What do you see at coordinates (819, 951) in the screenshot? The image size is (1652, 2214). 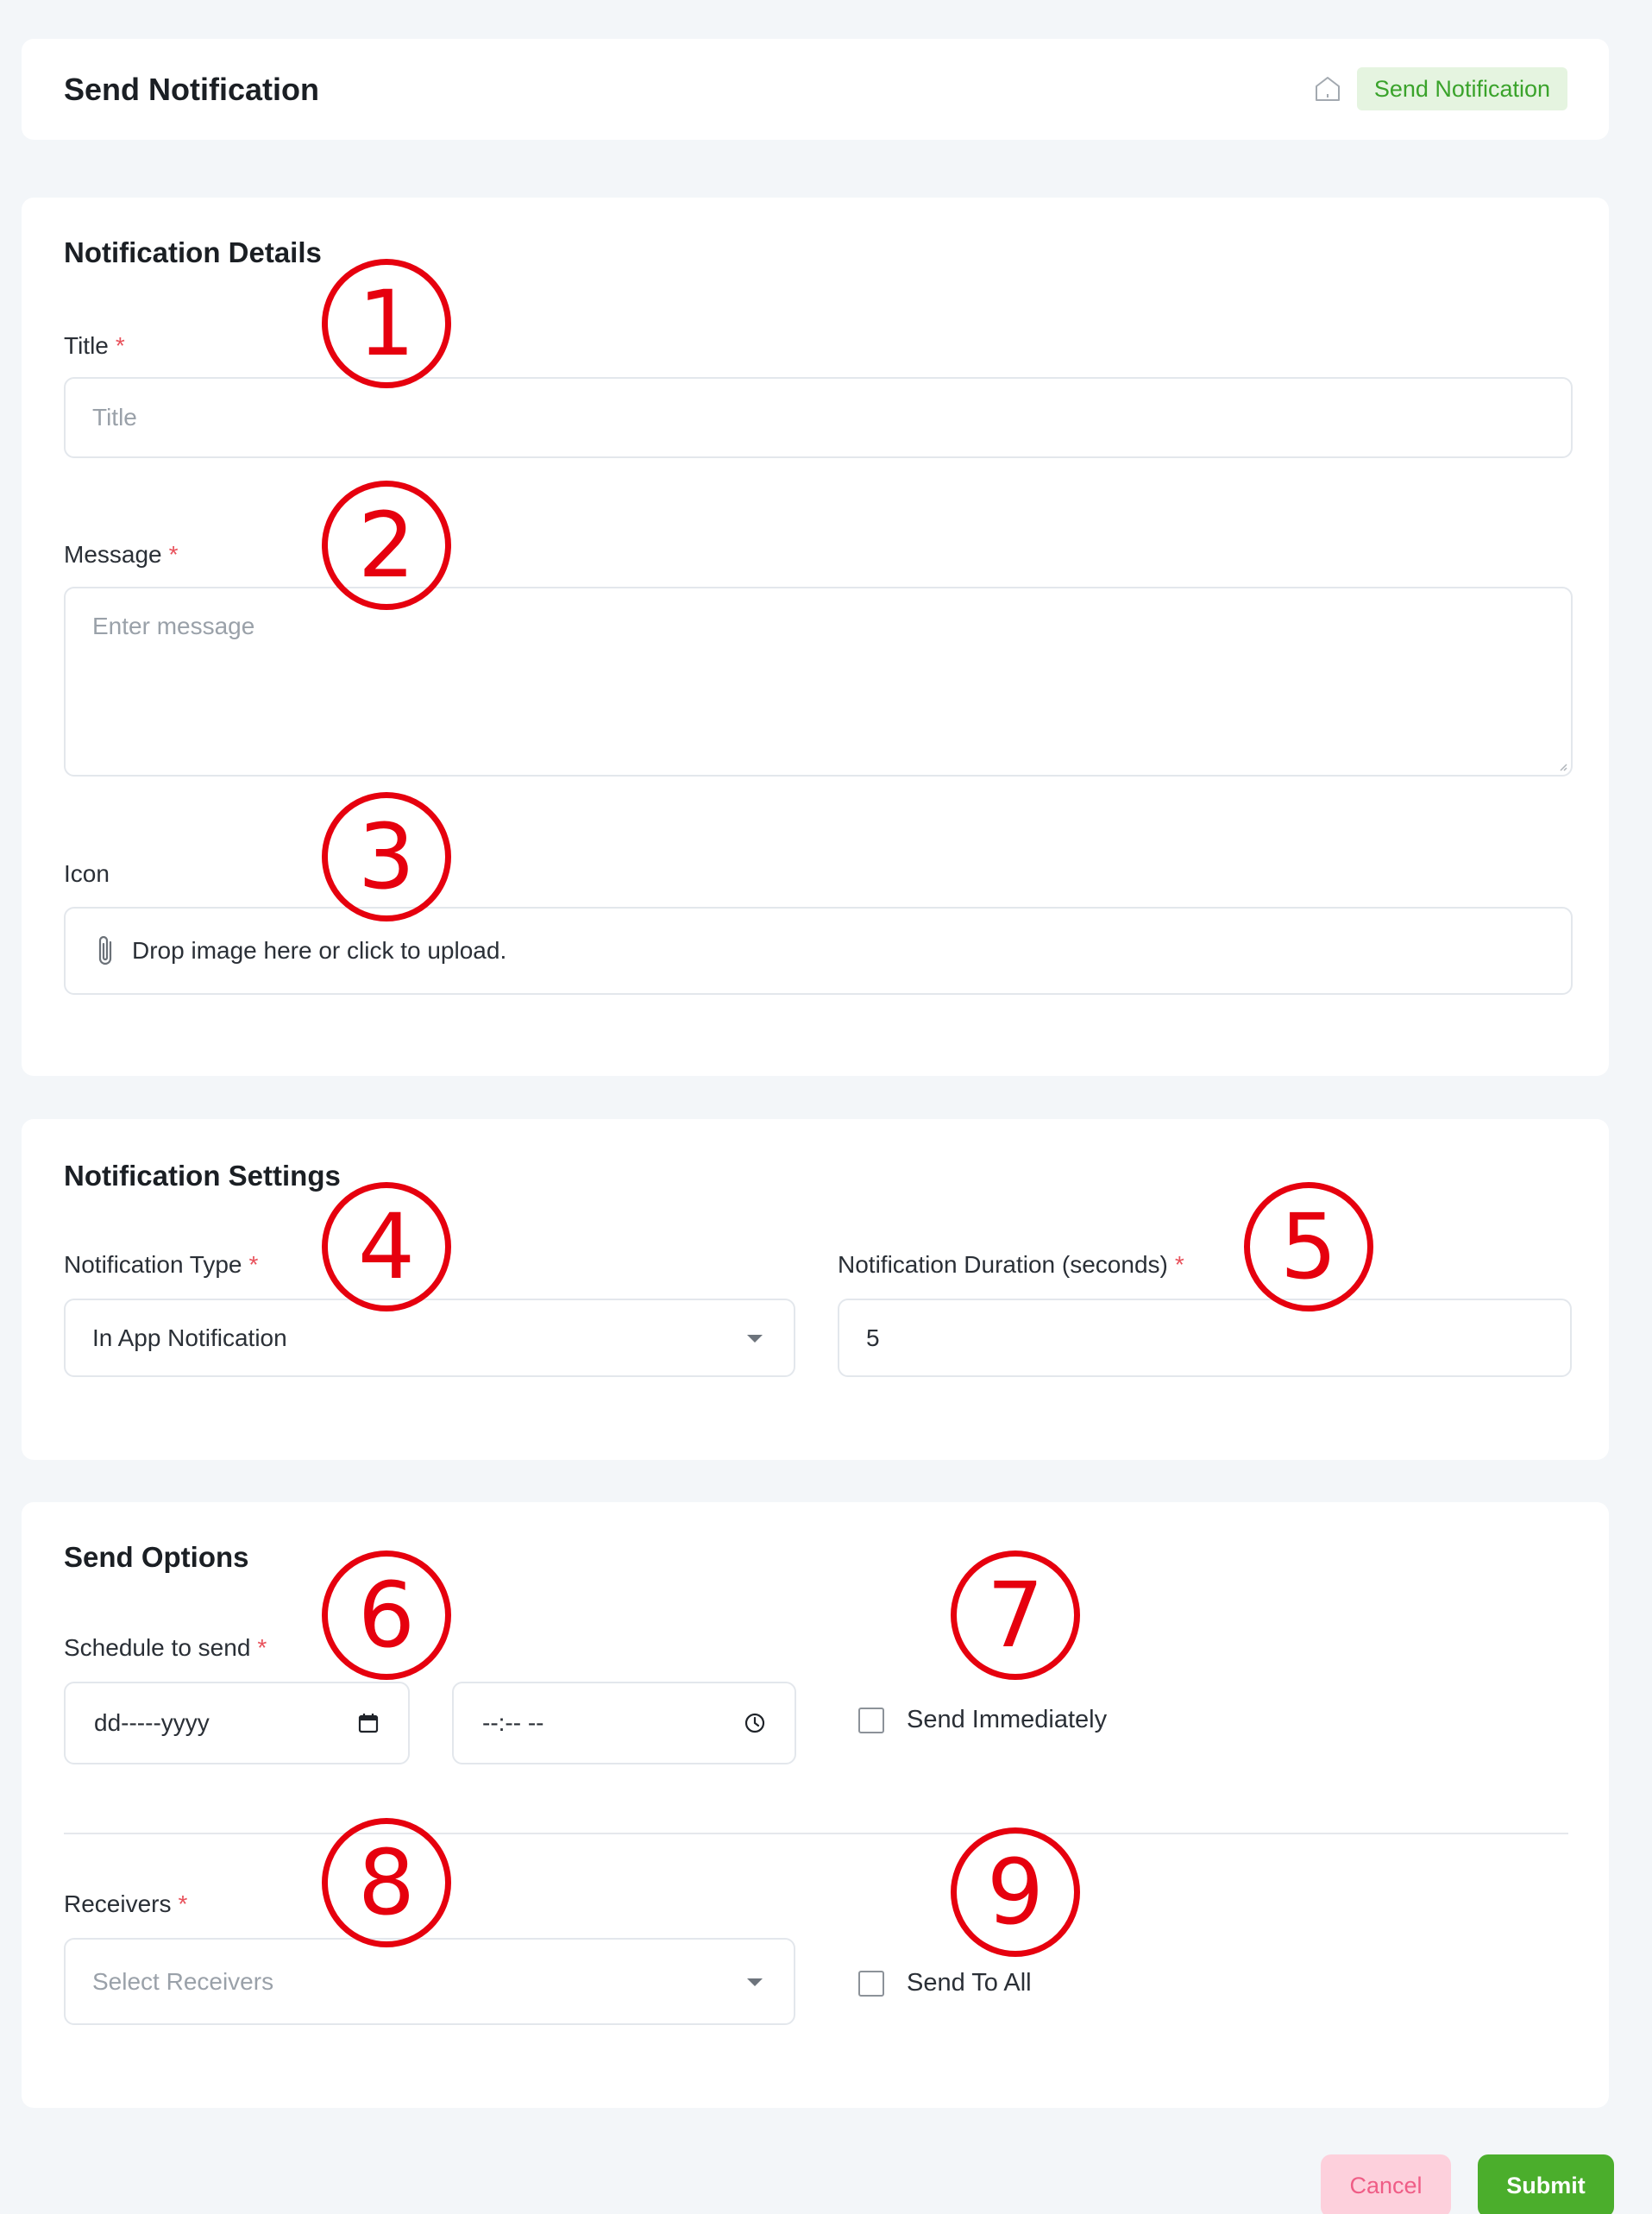 I see `icon-upload-dropzone: Drop image here or click to upload.` at bounding box center [819, 951].